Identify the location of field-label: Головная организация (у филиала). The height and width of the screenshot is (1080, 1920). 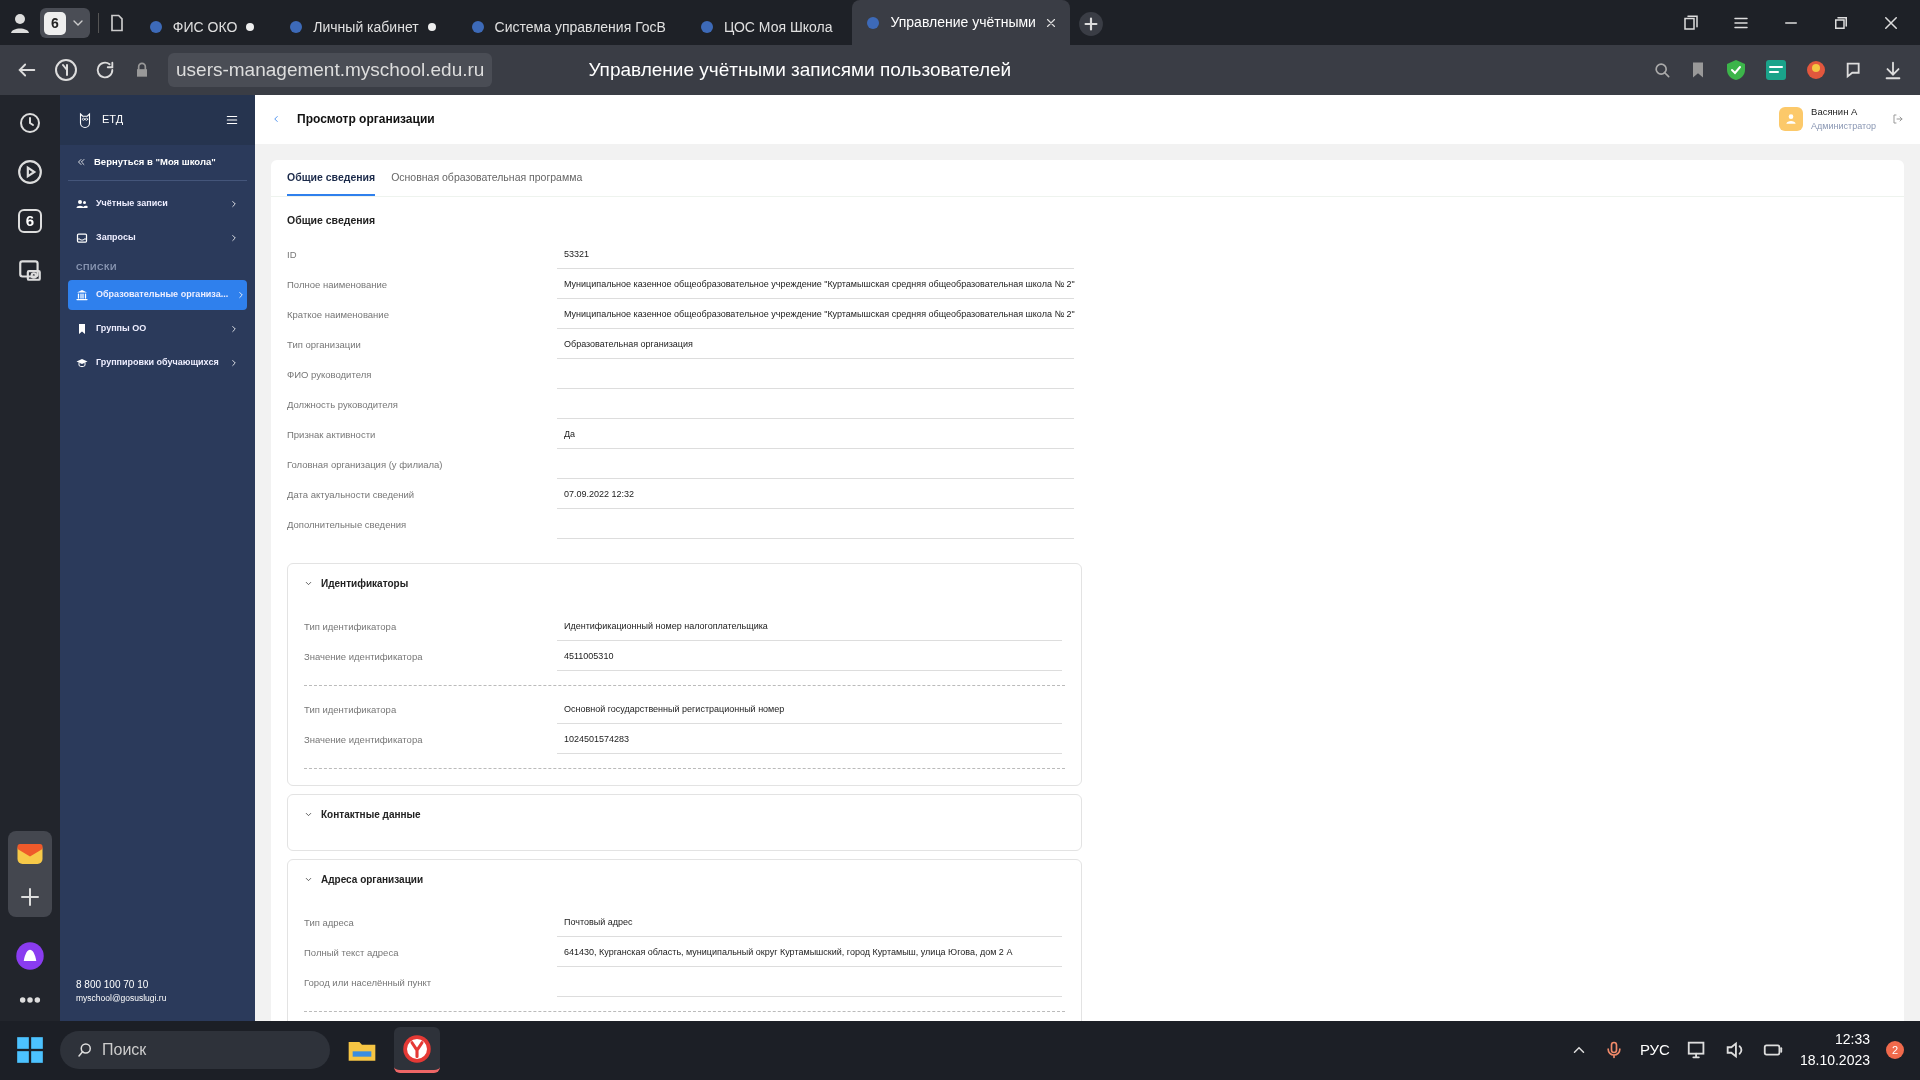
(365, 465).